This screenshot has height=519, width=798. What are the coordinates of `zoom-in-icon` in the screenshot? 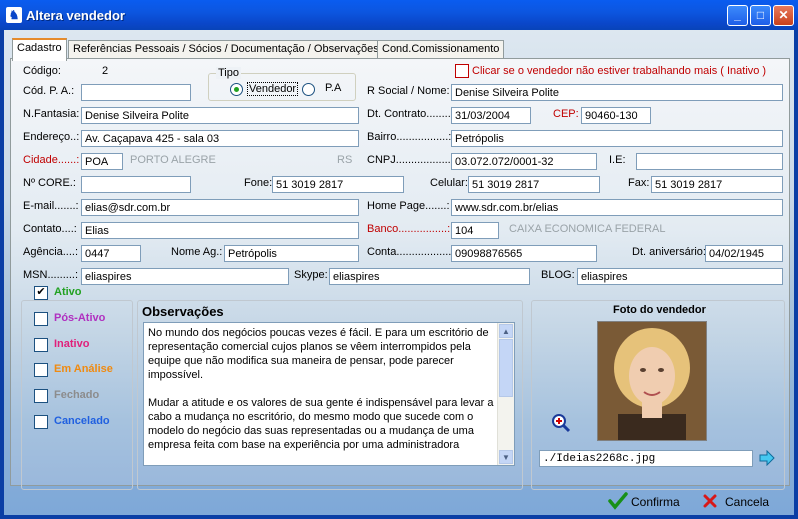 It's located at (561, 423).